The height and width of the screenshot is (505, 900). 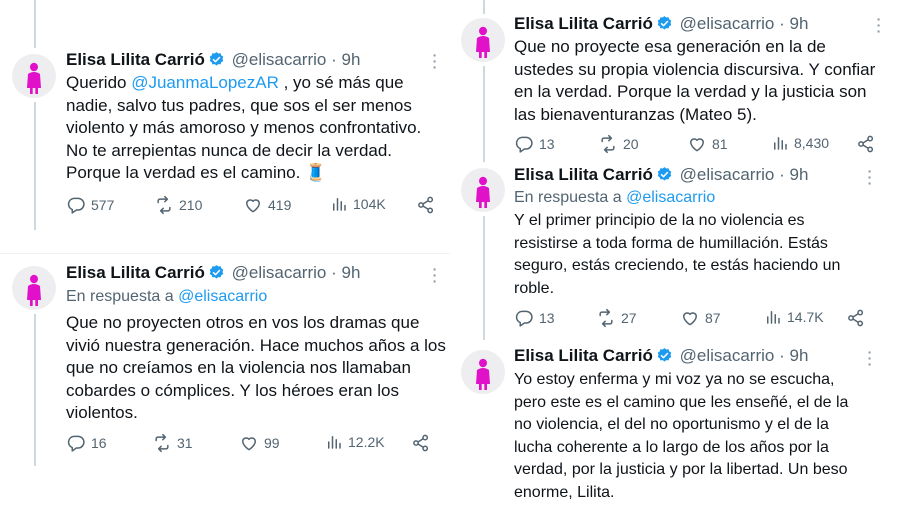 I want to click on views-button: 104K, so click(x=358, y=204).